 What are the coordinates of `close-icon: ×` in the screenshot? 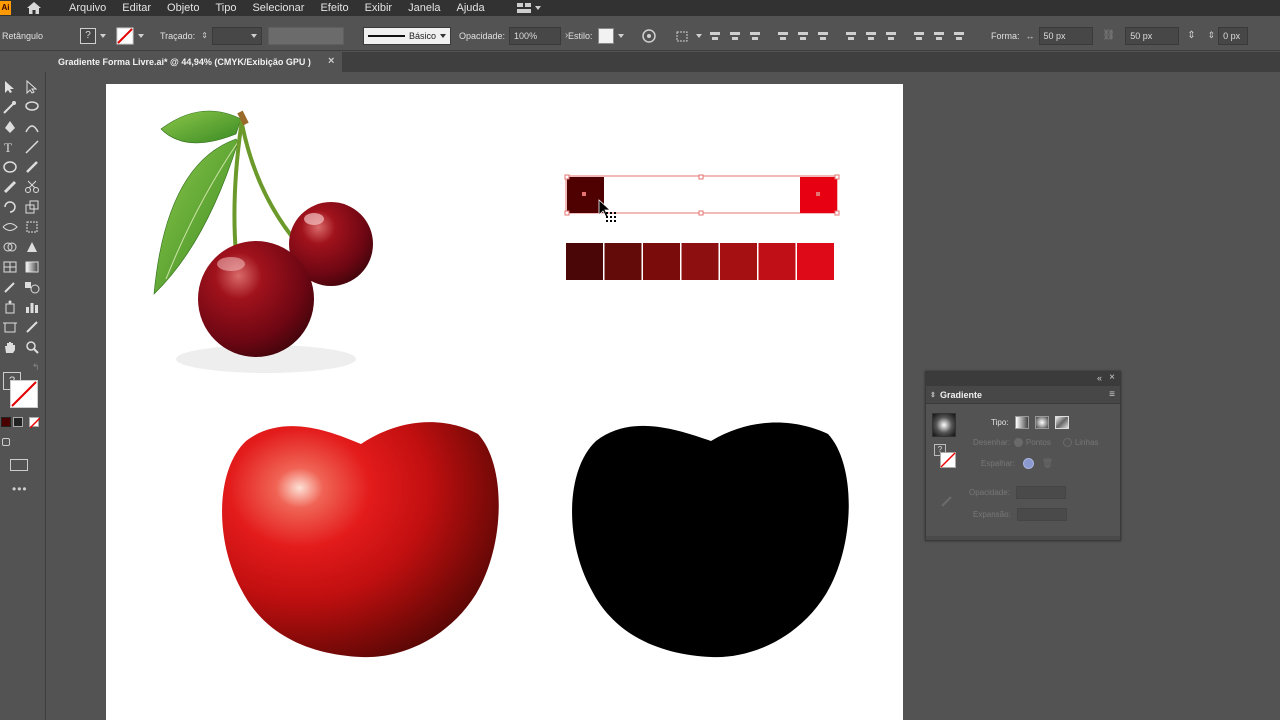 It's located at (331, 61).